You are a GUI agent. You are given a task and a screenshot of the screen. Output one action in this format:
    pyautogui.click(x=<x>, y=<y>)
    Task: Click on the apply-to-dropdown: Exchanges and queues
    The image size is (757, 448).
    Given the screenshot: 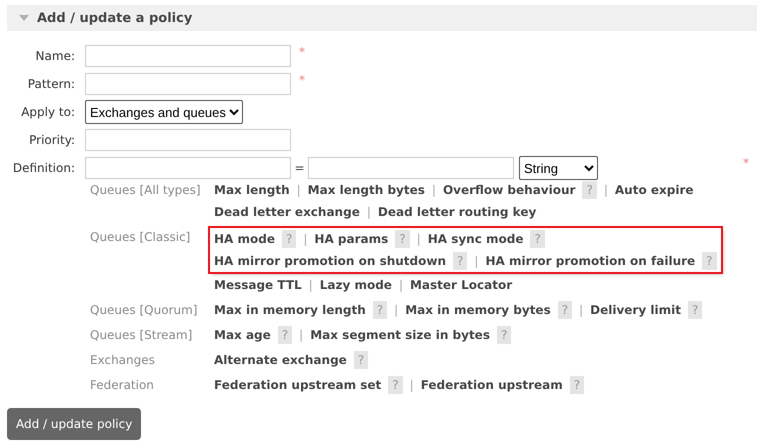 What is the action you would take?
    pyautogui.click(x=164, y=112)
    